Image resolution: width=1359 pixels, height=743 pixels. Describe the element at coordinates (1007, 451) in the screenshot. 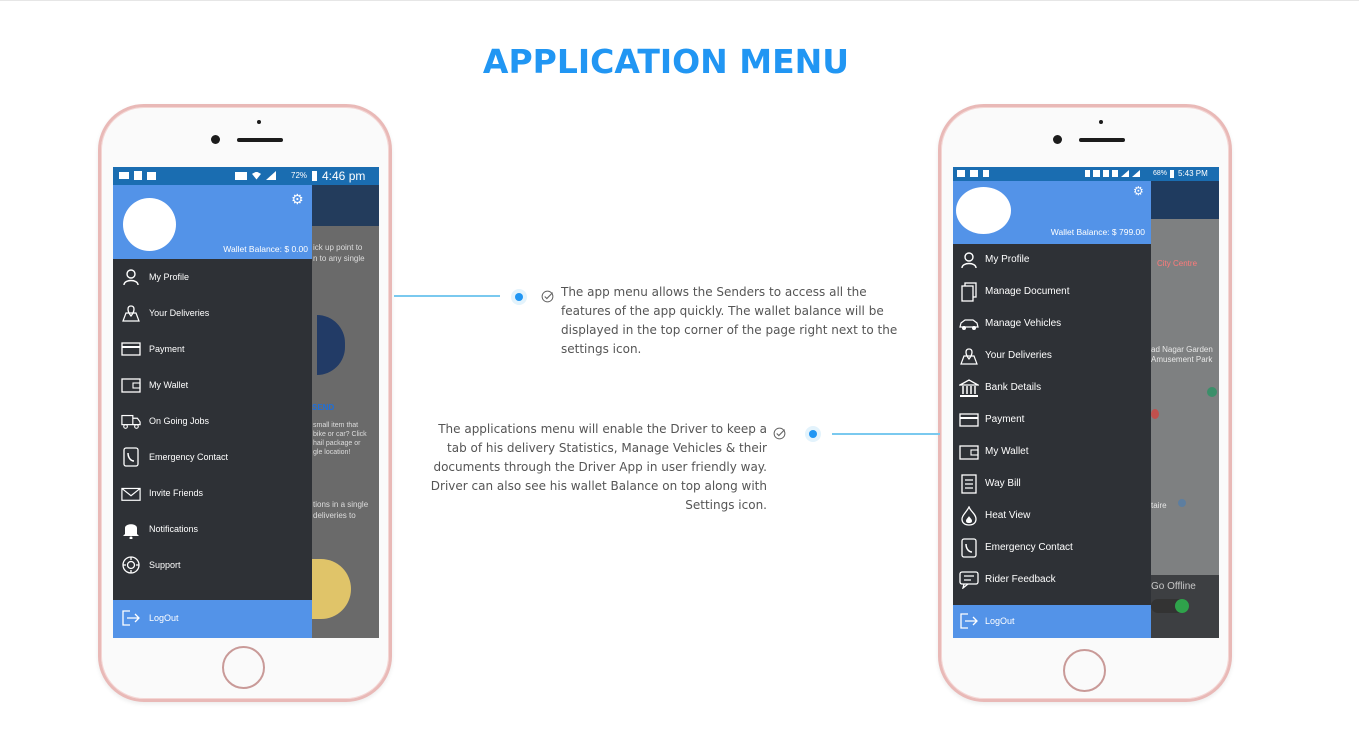

I see `menu-item-label: My Wallet` at that location.